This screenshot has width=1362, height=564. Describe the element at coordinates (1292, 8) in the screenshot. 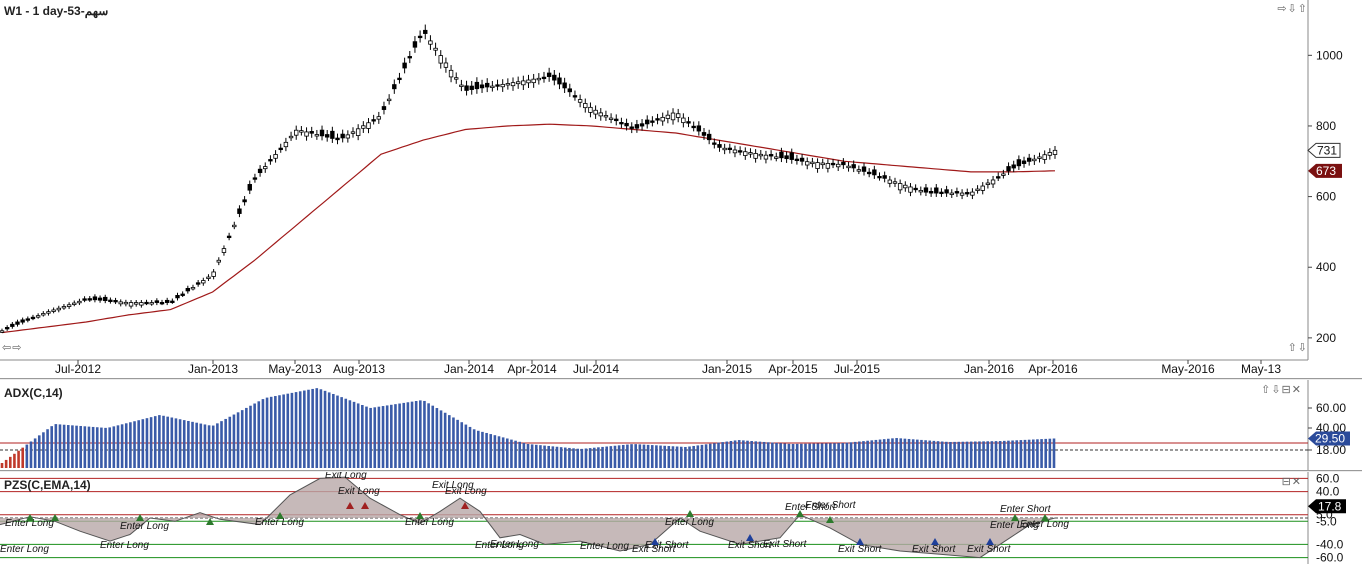

I see `pane-scroll-controls: ⇨⇩⇧` at that location.